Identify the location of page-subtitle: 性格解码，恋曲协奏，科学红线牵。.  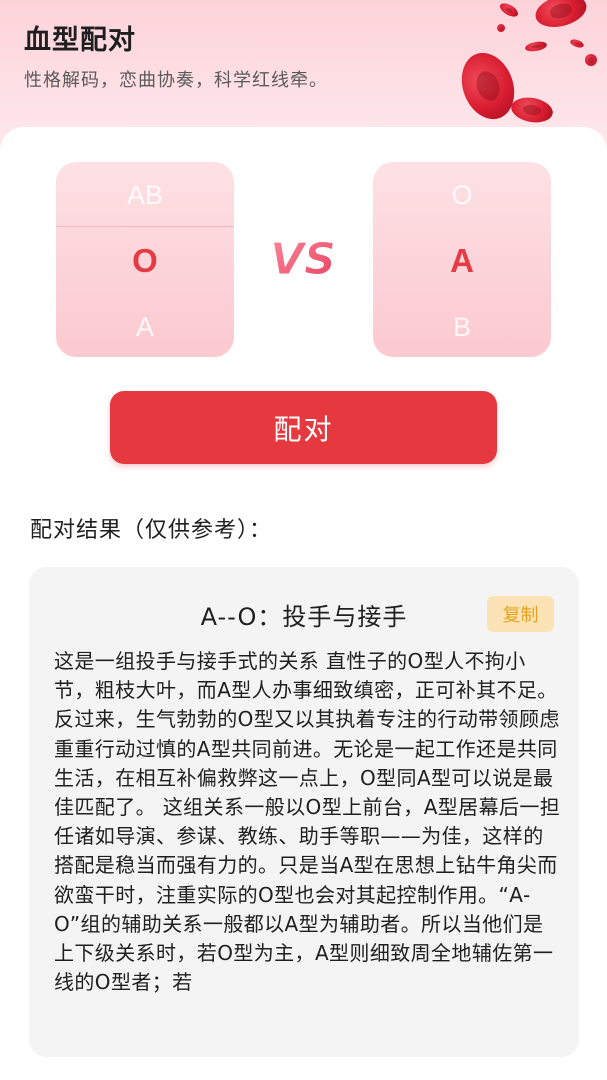
(176, 80).